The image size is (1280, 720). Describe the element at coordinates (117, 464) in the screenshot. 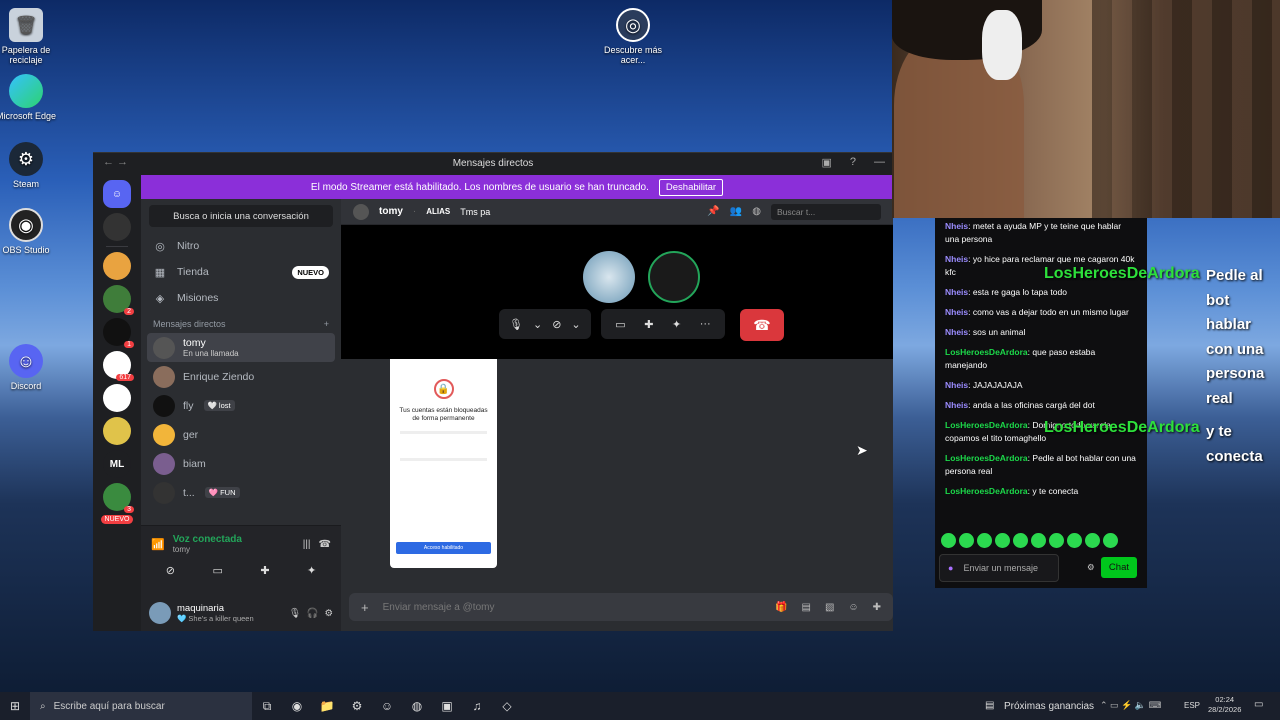

I see `server-icon-ml: ML` at that location.